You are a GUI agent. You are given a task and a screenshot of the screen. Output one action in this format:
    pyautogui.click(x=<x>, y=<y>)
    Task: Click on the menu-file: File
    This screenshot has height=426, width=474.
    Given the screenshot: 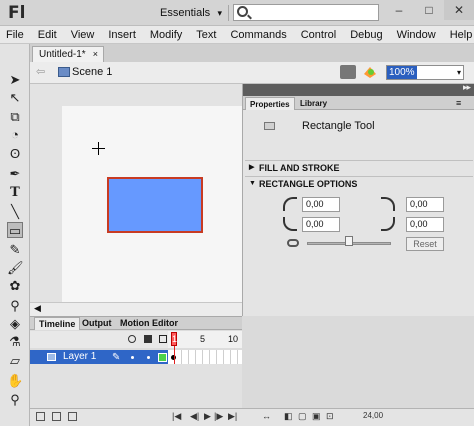 What is the action you would take?
    pyautogui.click(x=15, y=35)
    